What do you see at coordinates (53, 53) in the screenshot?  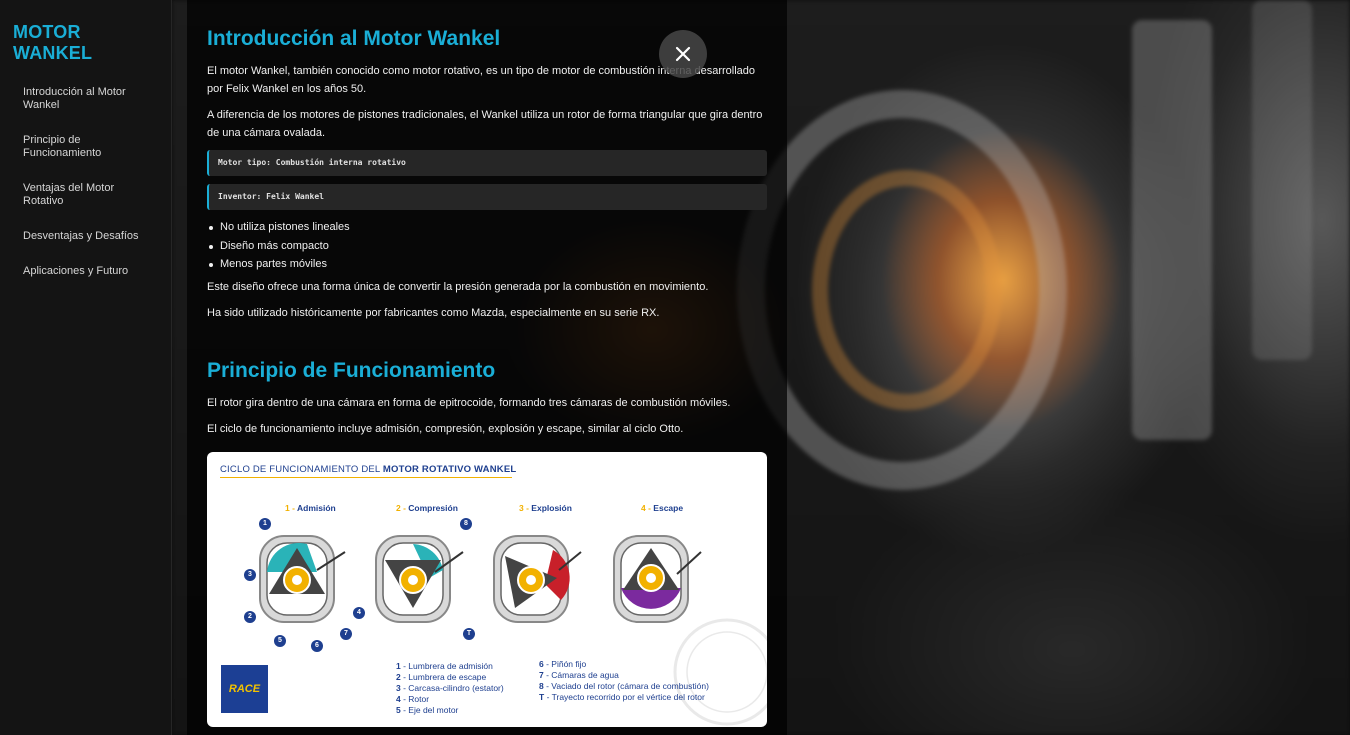 I see `logo-line-2: WANKEL` at bounding box center [53, 53].